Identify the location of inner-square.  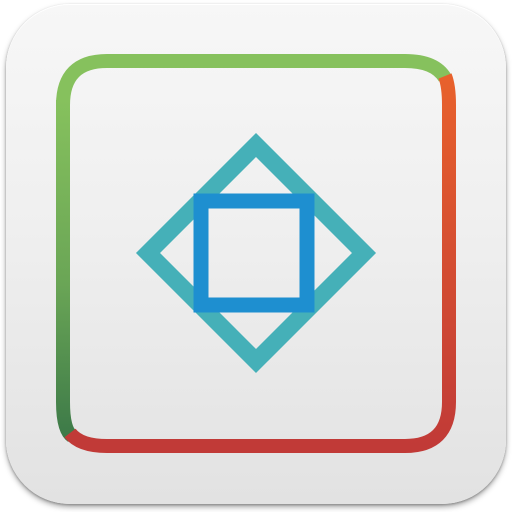
(254, 253).